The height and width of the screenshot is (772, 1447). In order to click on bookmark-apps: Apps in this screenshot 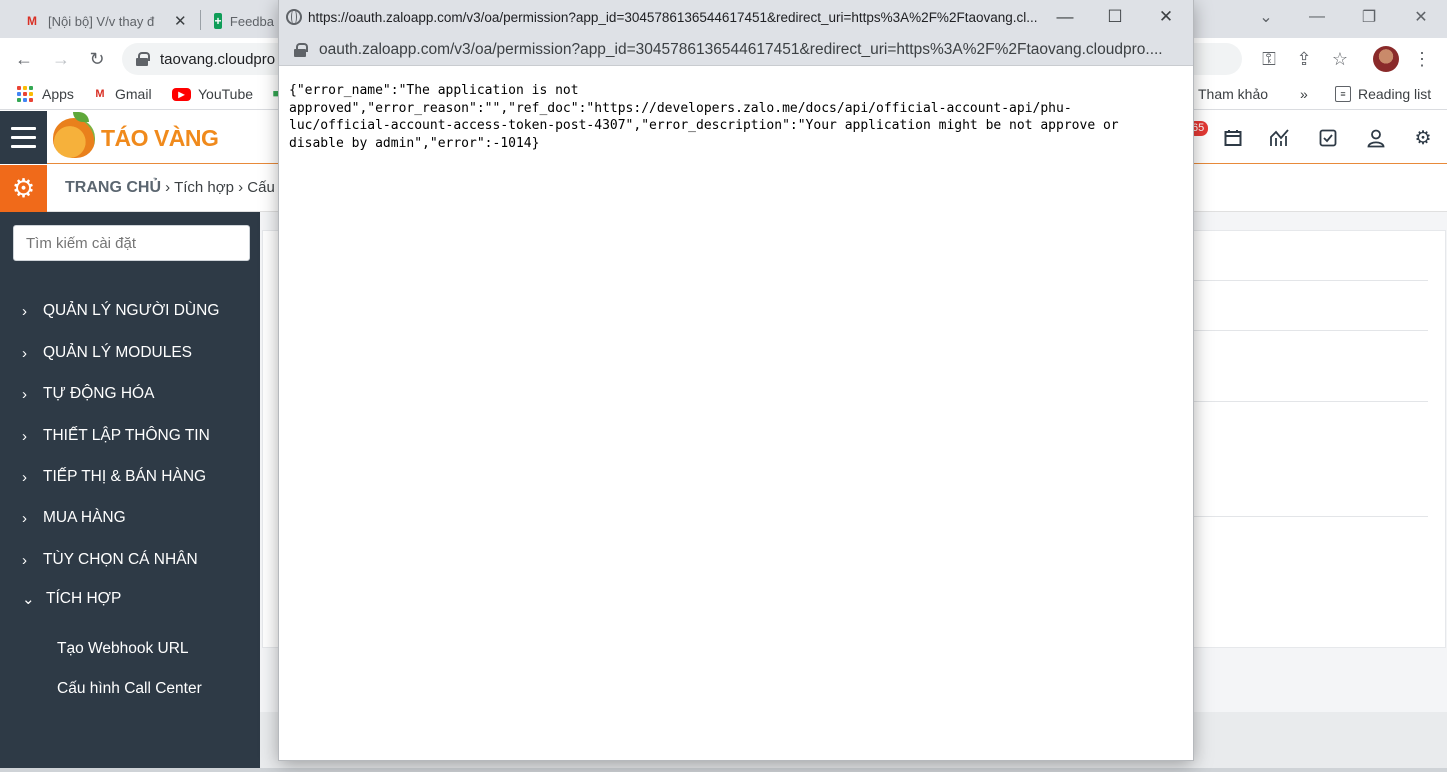, I will do `click(45, 94)`.